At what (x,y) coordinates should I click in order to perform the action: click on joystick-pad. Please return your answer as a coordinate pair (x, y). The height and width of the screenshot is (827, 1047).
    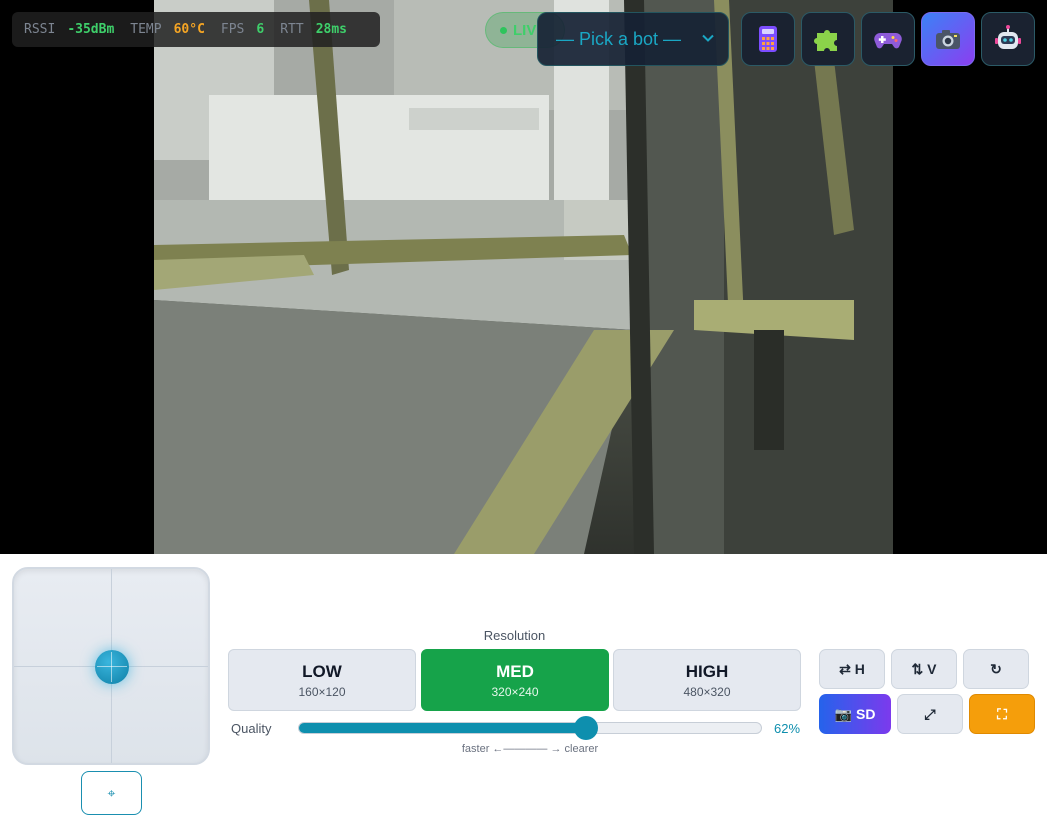
    Looking at the image, I should click on (111, 666).